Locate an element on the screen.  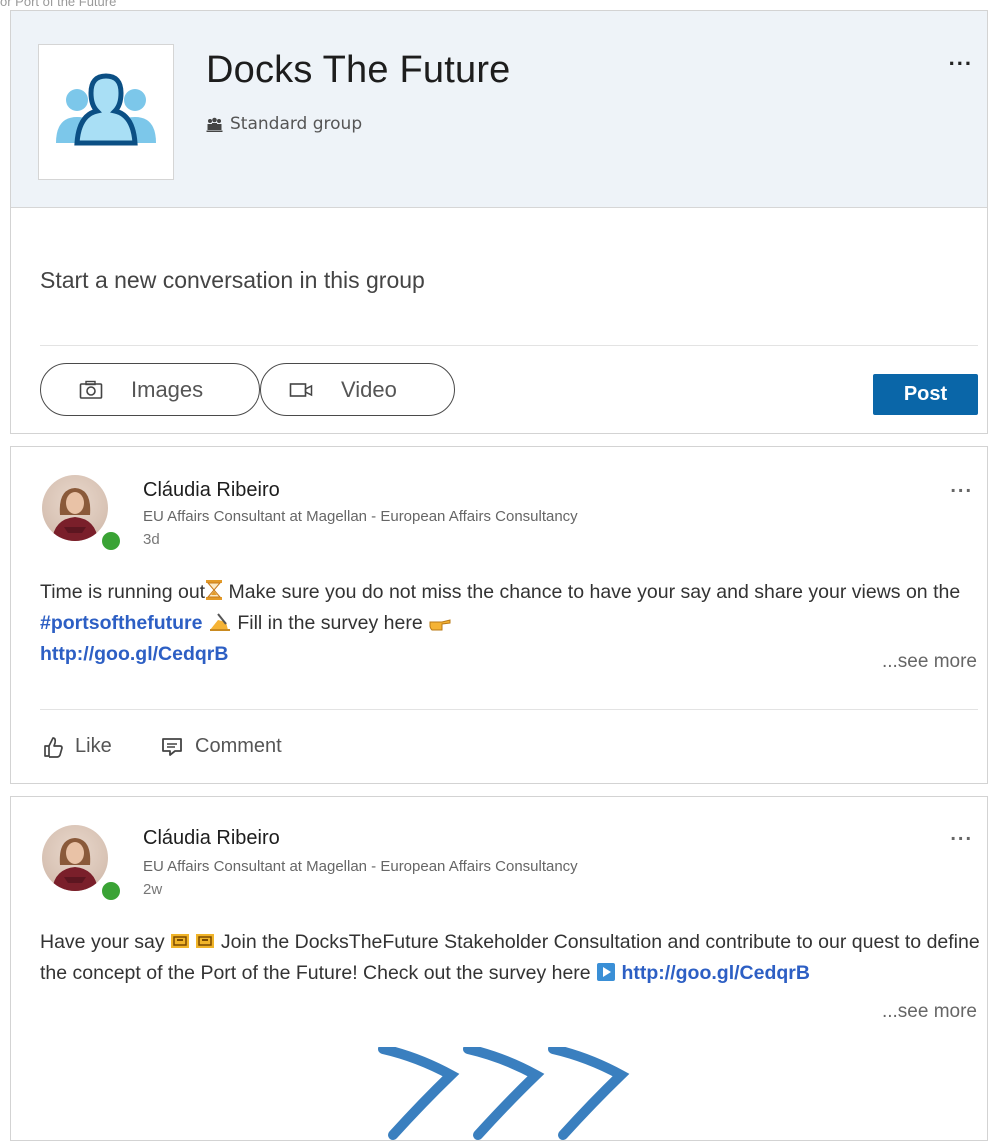
post-timestamp: 2w is located at coordinates (153, 889).